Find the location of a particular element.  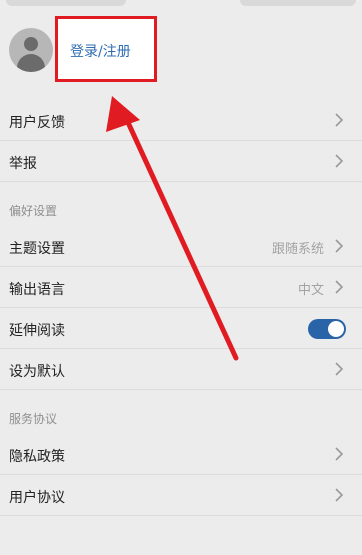

top-card-right-edge is located at coordinates (298, 3).